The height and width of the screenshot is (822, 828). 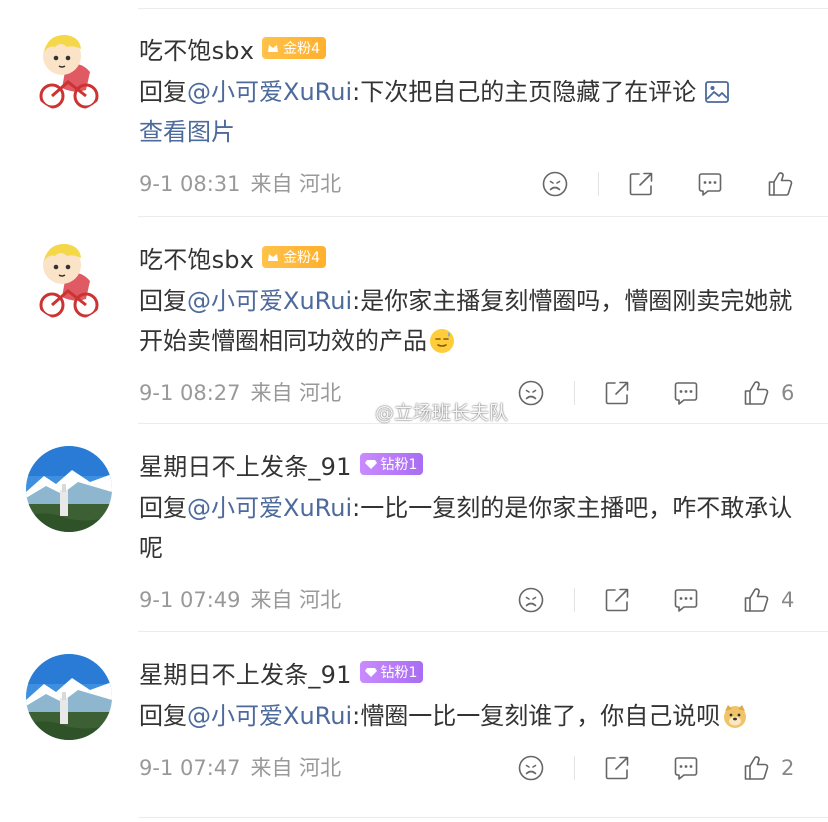 I want to click on comment-meta: 9-1 08:27 来自 河北, so click(x=245, y=393).